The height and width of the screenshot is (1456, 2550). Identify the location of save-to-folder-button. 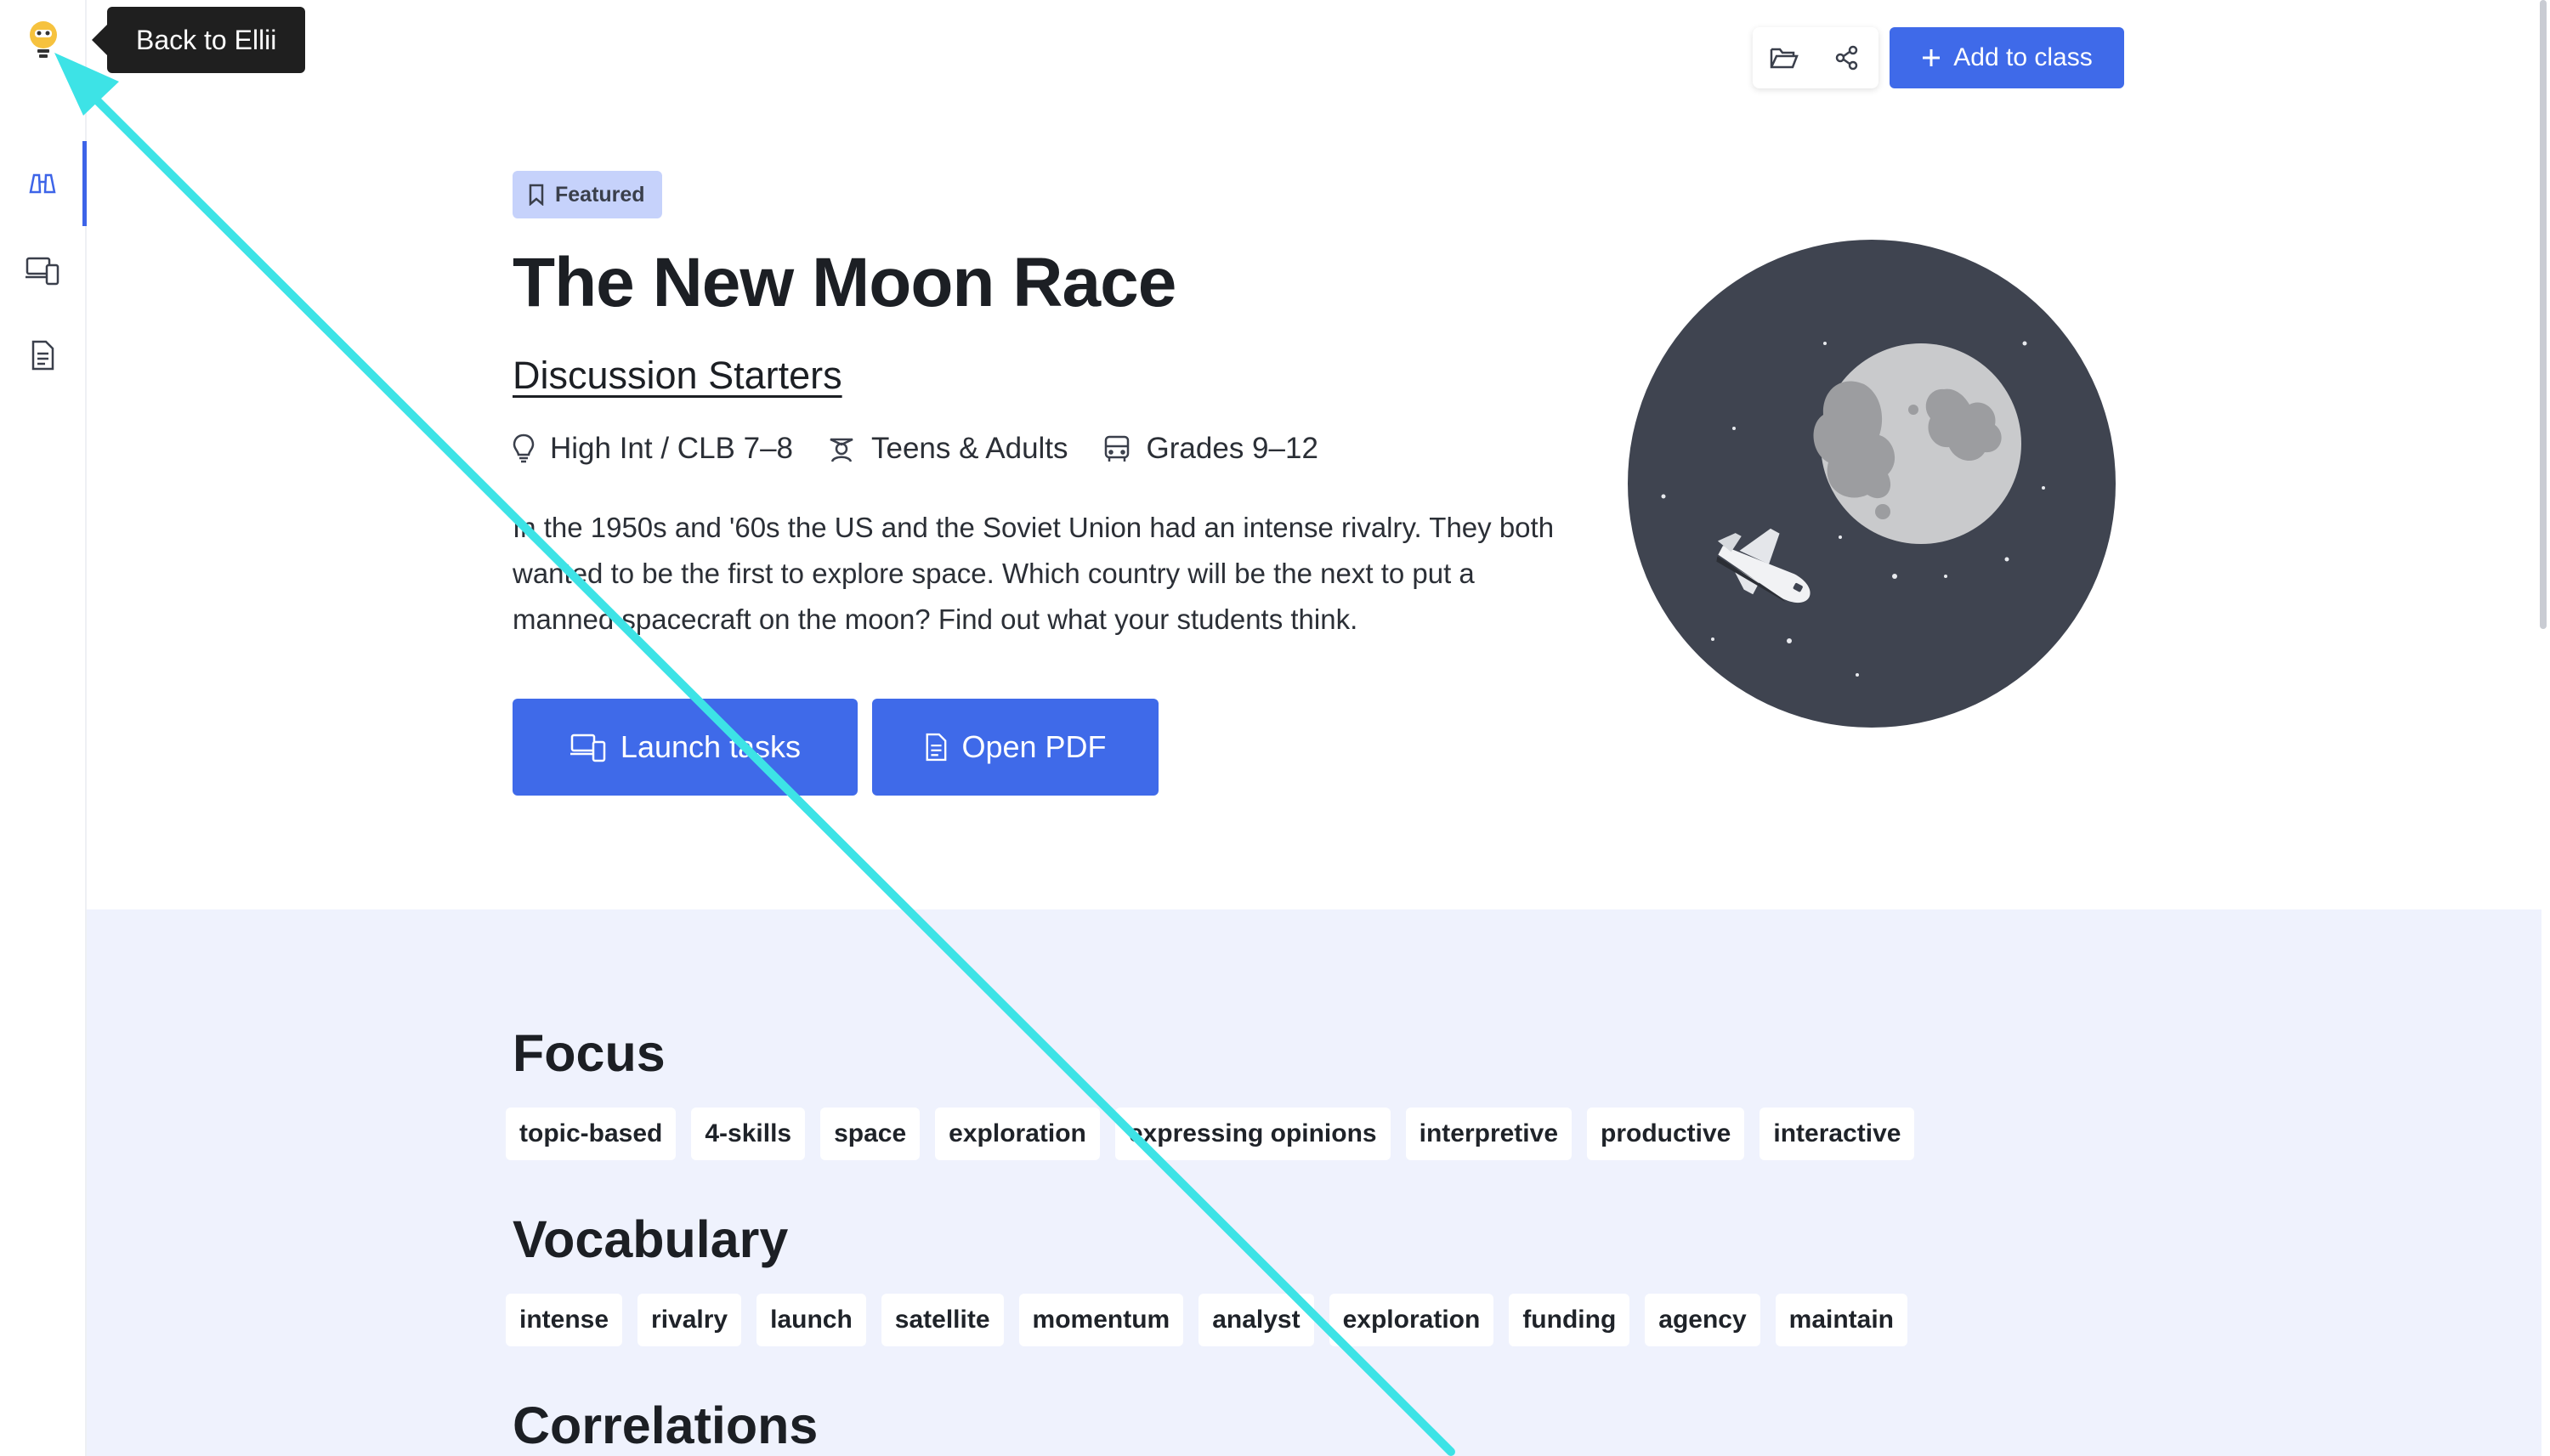
(1784, 57).